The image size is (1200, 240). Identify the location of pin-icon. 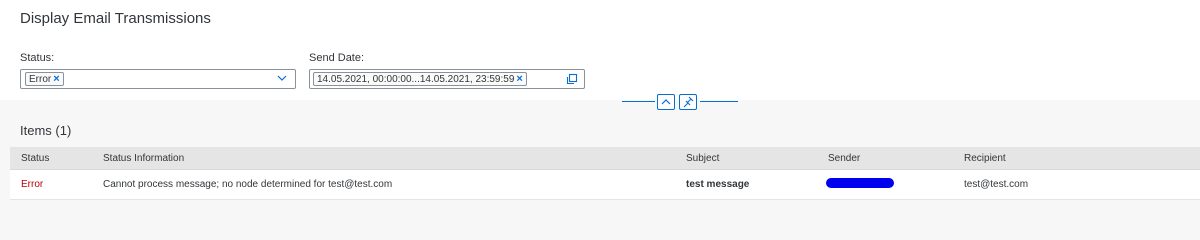
(688, 102).